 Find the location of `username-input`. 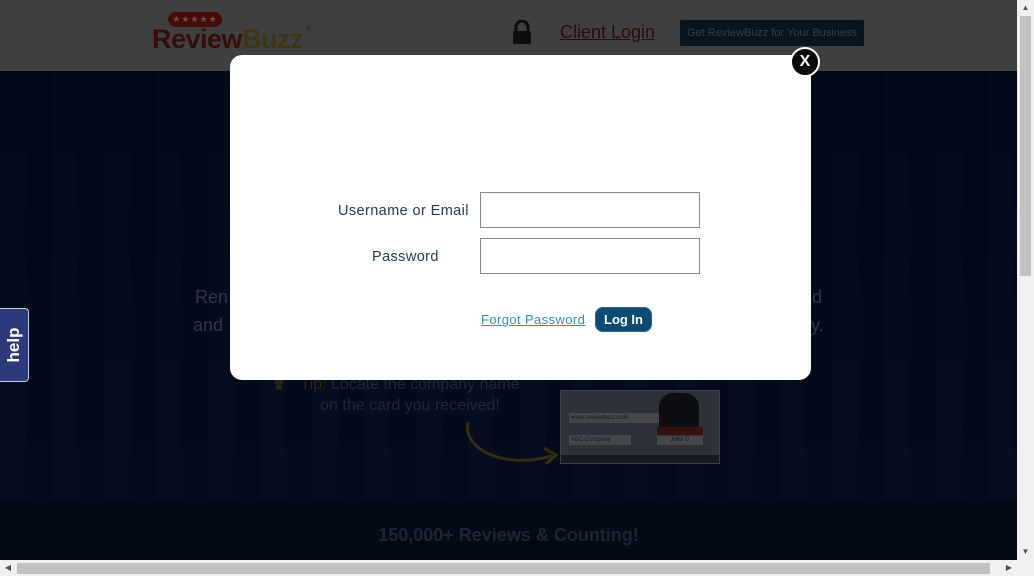

username-input is located at coordinates (590, 210).